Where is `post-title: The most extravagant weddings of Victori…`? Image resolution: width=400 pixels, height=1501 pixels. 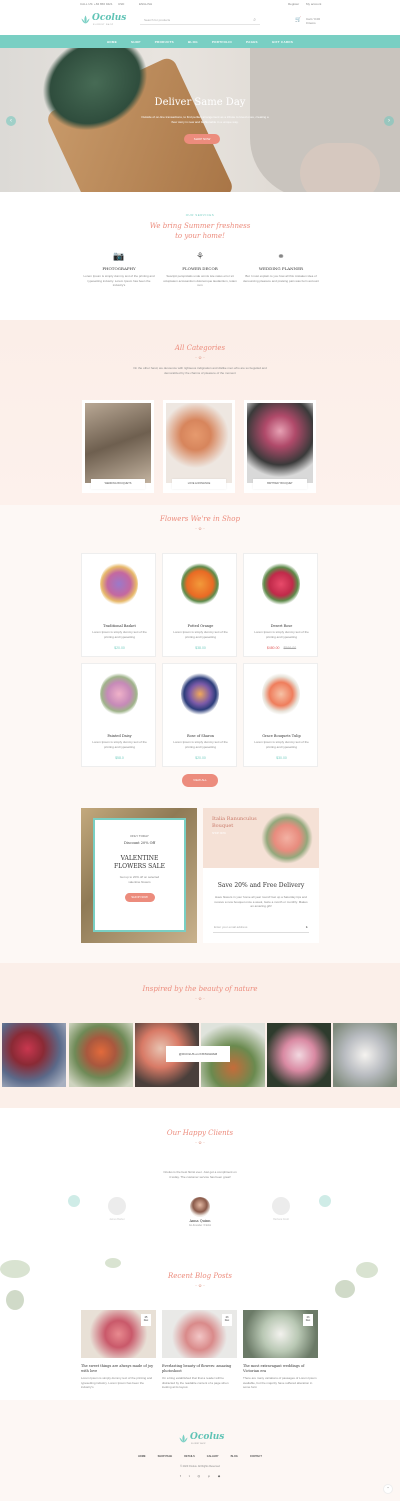
post-title: The most extravagant weddings of Victori… is located at coordinates (280, 1369).